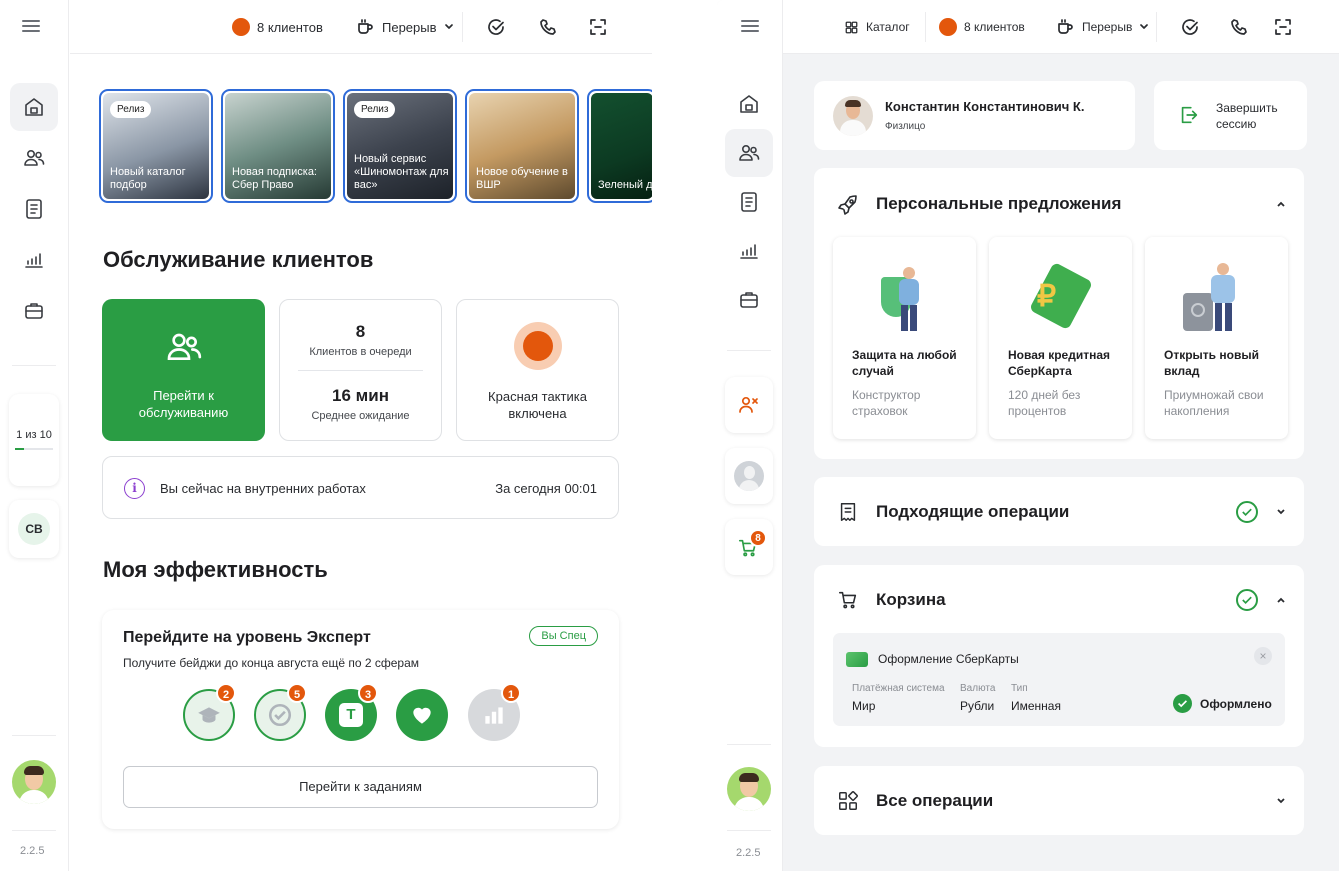 Image resolution: width=1339 pixels, height=871 pixels. What do you see at coordinates (209, 712) in the screenshot?
I see `education-badge-icon: 2` at bounding box center [209, 712].